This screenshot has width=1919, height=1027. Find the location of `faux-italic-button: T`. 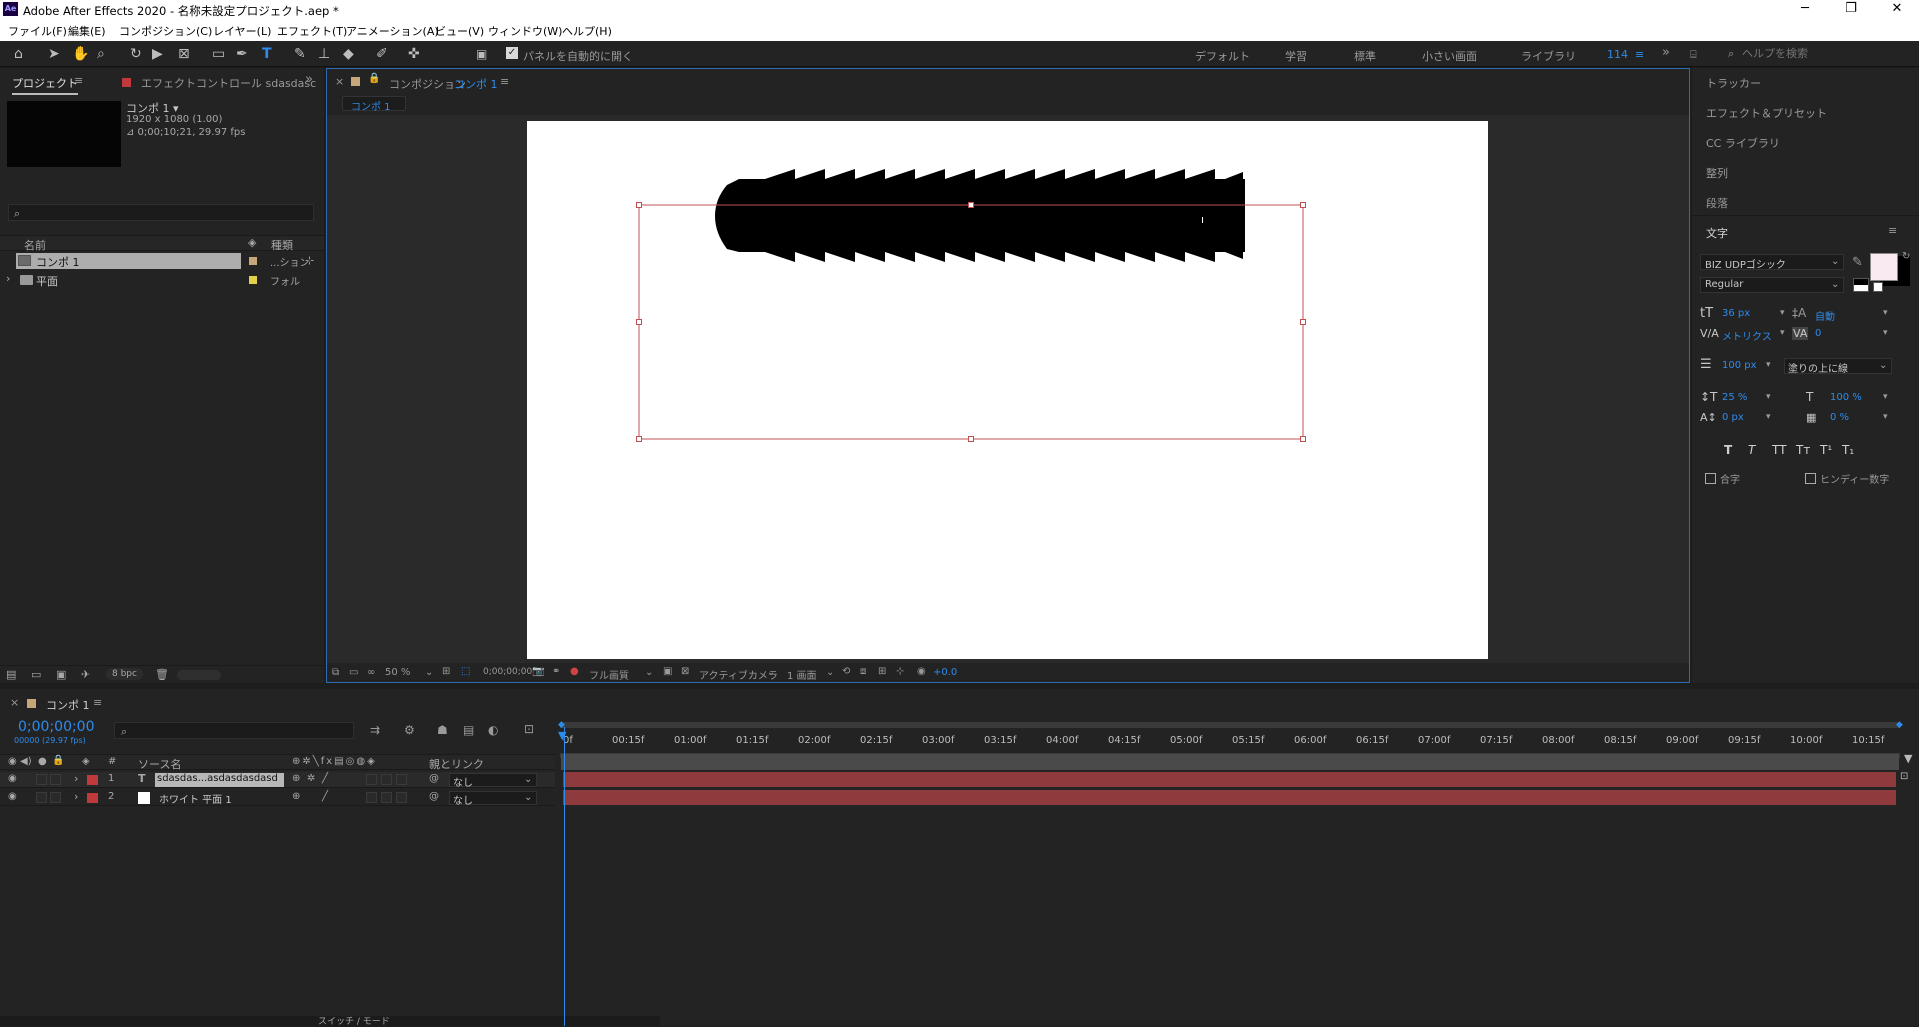

faux-italic-button: T is located at coordinates (1751, 450).